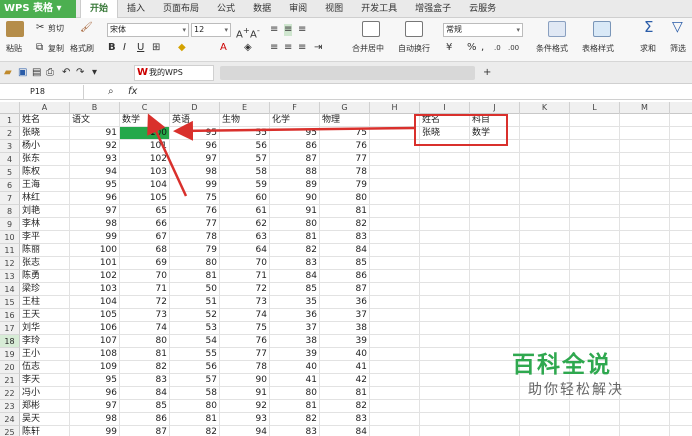 The height and width of the screenshot is (436, 692). I want to click on percent-icon: %, so click(472, 48).